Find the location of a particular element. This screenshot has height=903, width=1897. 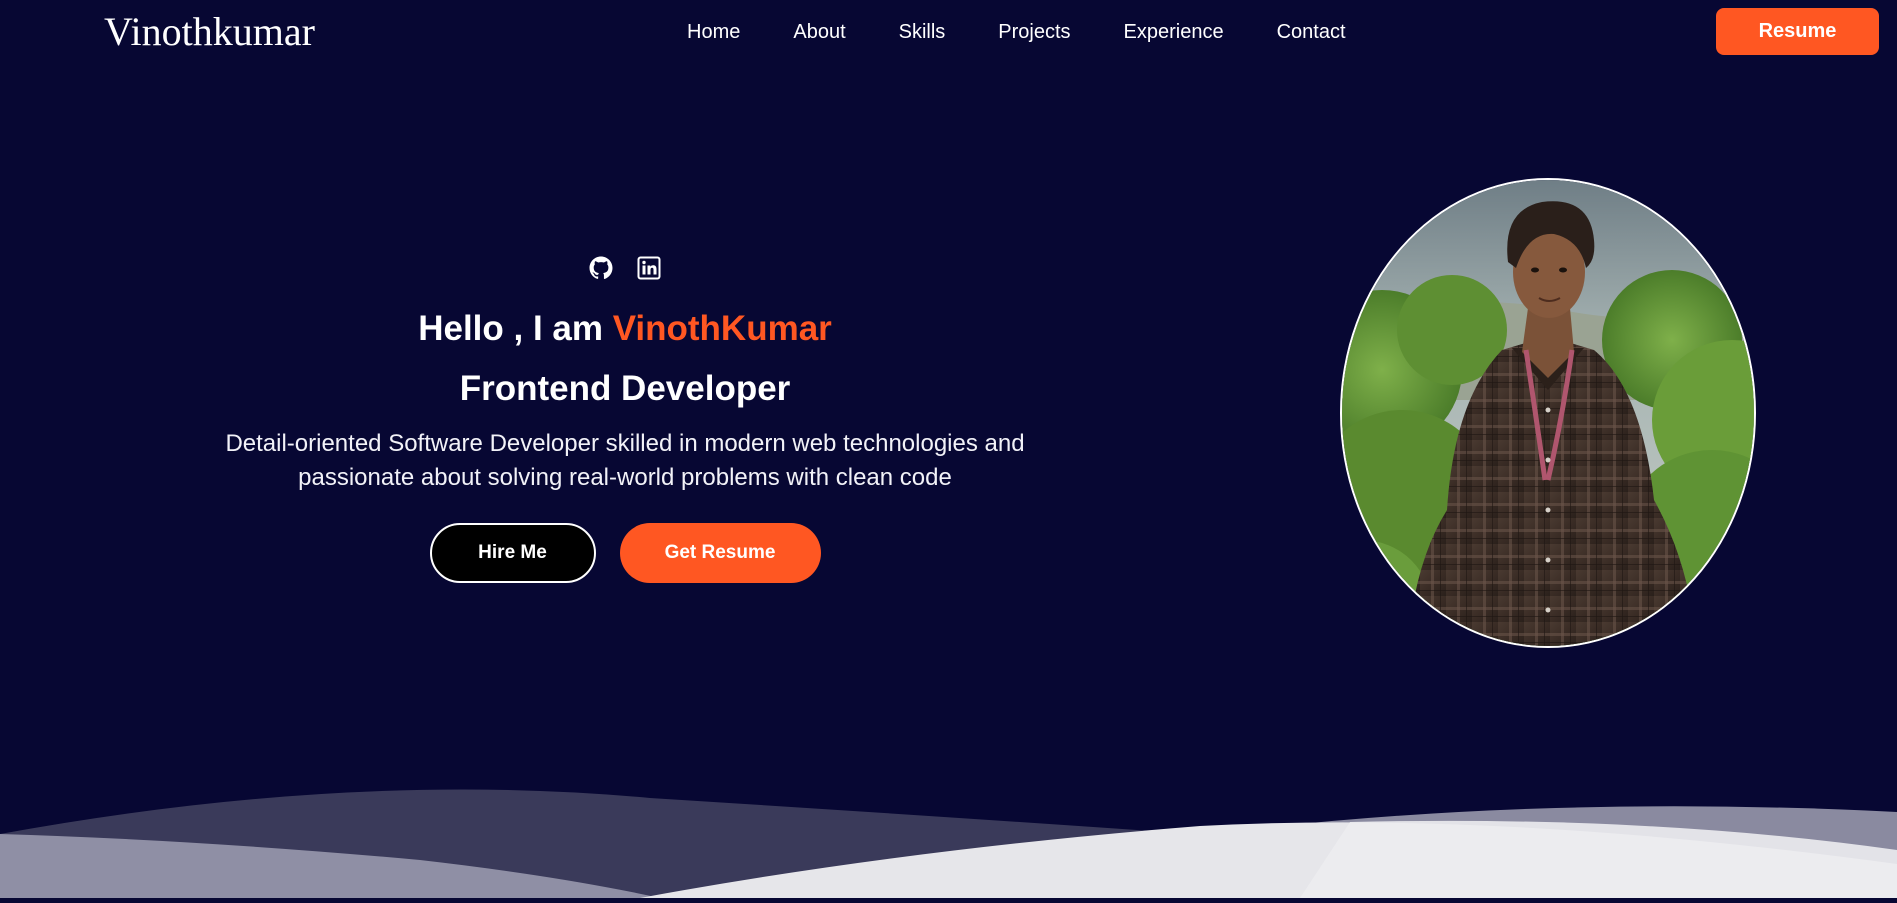

profile-portrait is located at coordinates (1548, 413).